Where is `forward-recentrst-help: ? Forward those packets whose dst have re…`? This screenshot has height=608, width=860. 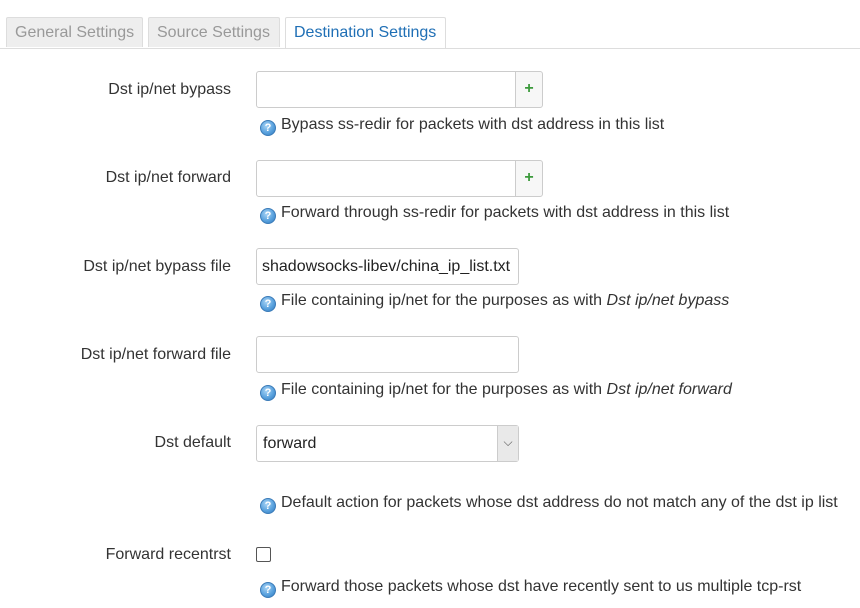
forward-recentrst-help: ? Forward those packets whose dst have re… is located at coordinates (531, 588).